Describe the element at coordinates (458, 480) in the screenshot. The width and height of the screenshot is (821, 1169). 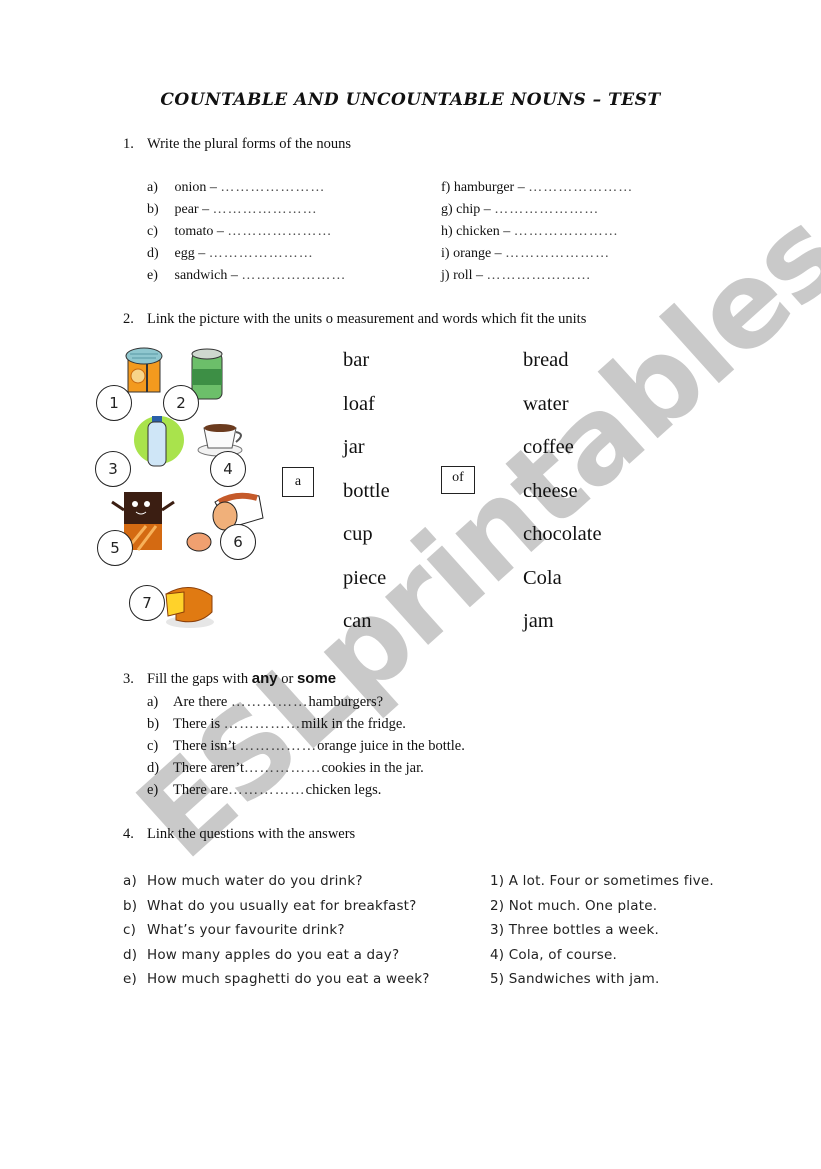
I see `of-box: of` at that location.